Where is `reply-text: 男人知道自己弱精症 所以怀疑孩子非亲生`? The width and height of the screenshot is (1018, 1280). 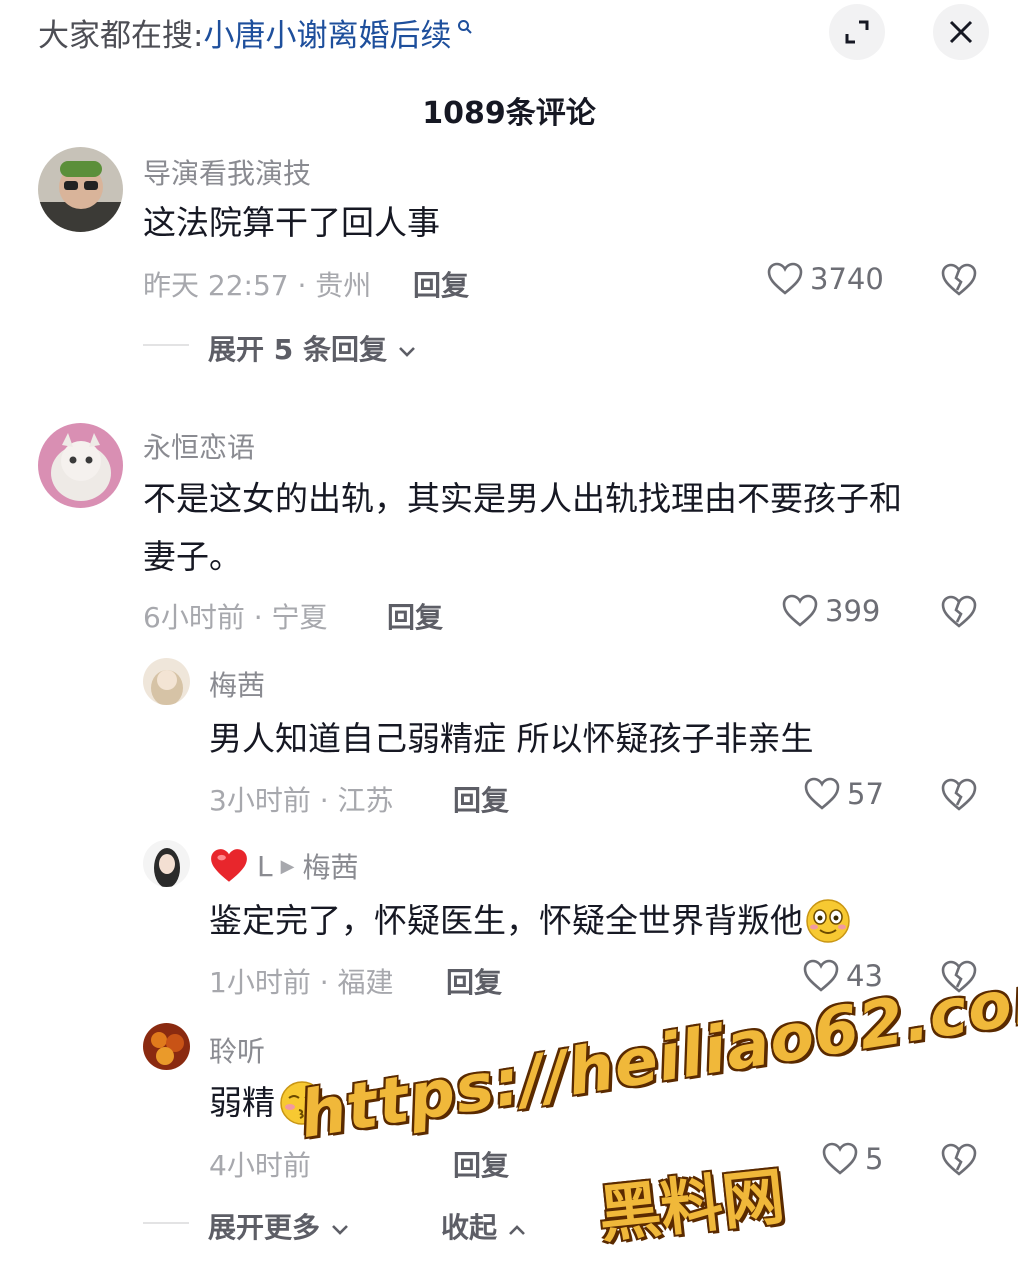 reply-text: 男人知道自己弱精症 所以怀疑孩子非亲生 is located at coordinates (511, 738).